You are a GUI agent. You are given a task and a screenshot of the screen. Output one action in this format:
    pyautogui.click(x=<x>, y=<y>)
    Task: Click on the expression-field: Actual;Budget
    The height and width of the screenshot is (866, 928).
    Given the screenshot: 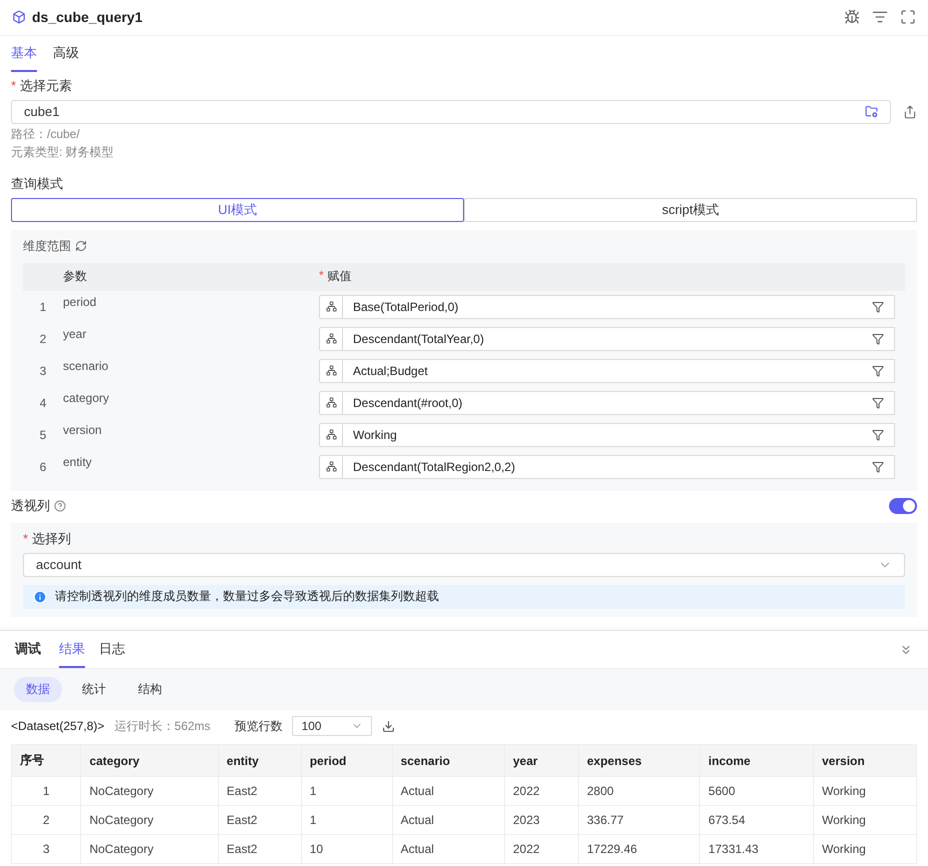 What is the action you would take?
    pyautogui.click(x=619, y=370)
    